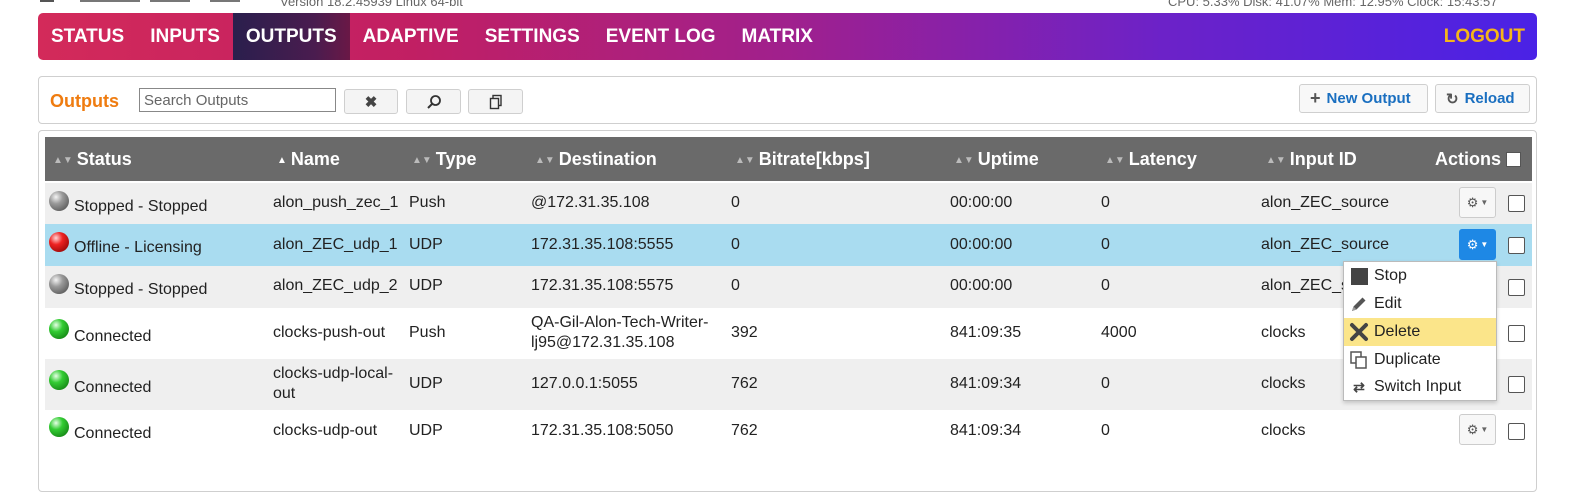 This screenshot has width=1587, height=492. Describe the element at coordinates (1484, 36) in the screenshot. I see `logout-button: LOGOUT` at that location.